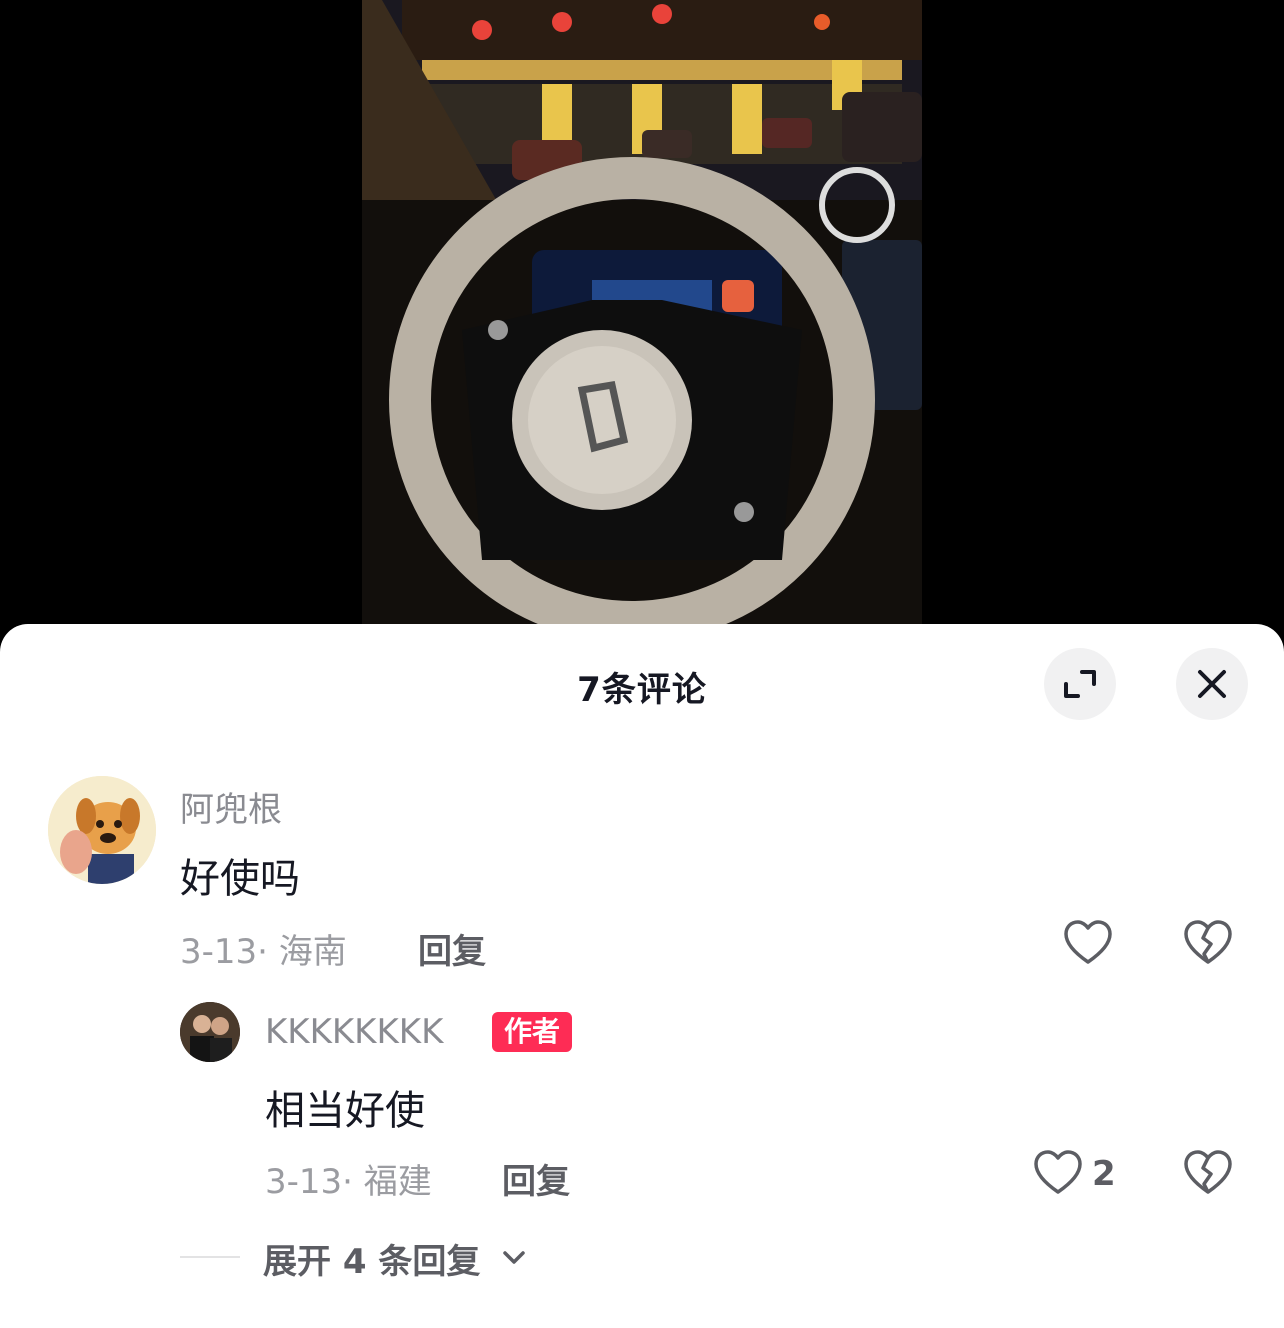 The height and width of the screenshot is (1328, 1284). Describe the element at coordinates (532, 1032) in the screenshot. I see `author-badge: 作者` at that location.